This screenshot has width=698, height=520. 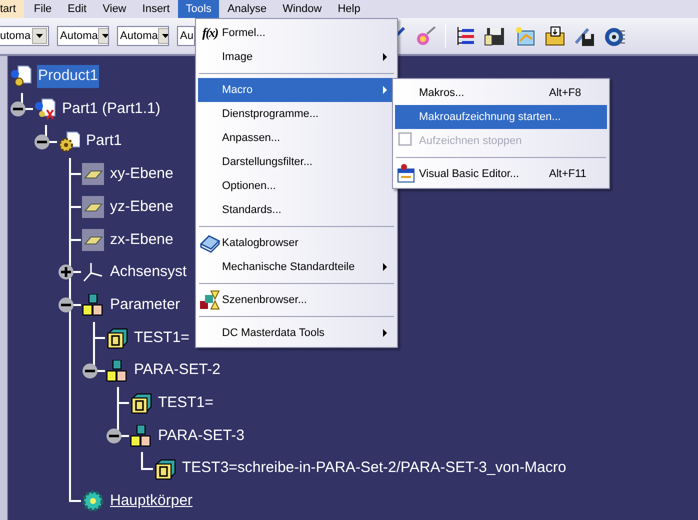 What do you see at coordinates (186, 36) in the screenshot?
I see `dropdown-field: Au` at bounding box center [186, 36].